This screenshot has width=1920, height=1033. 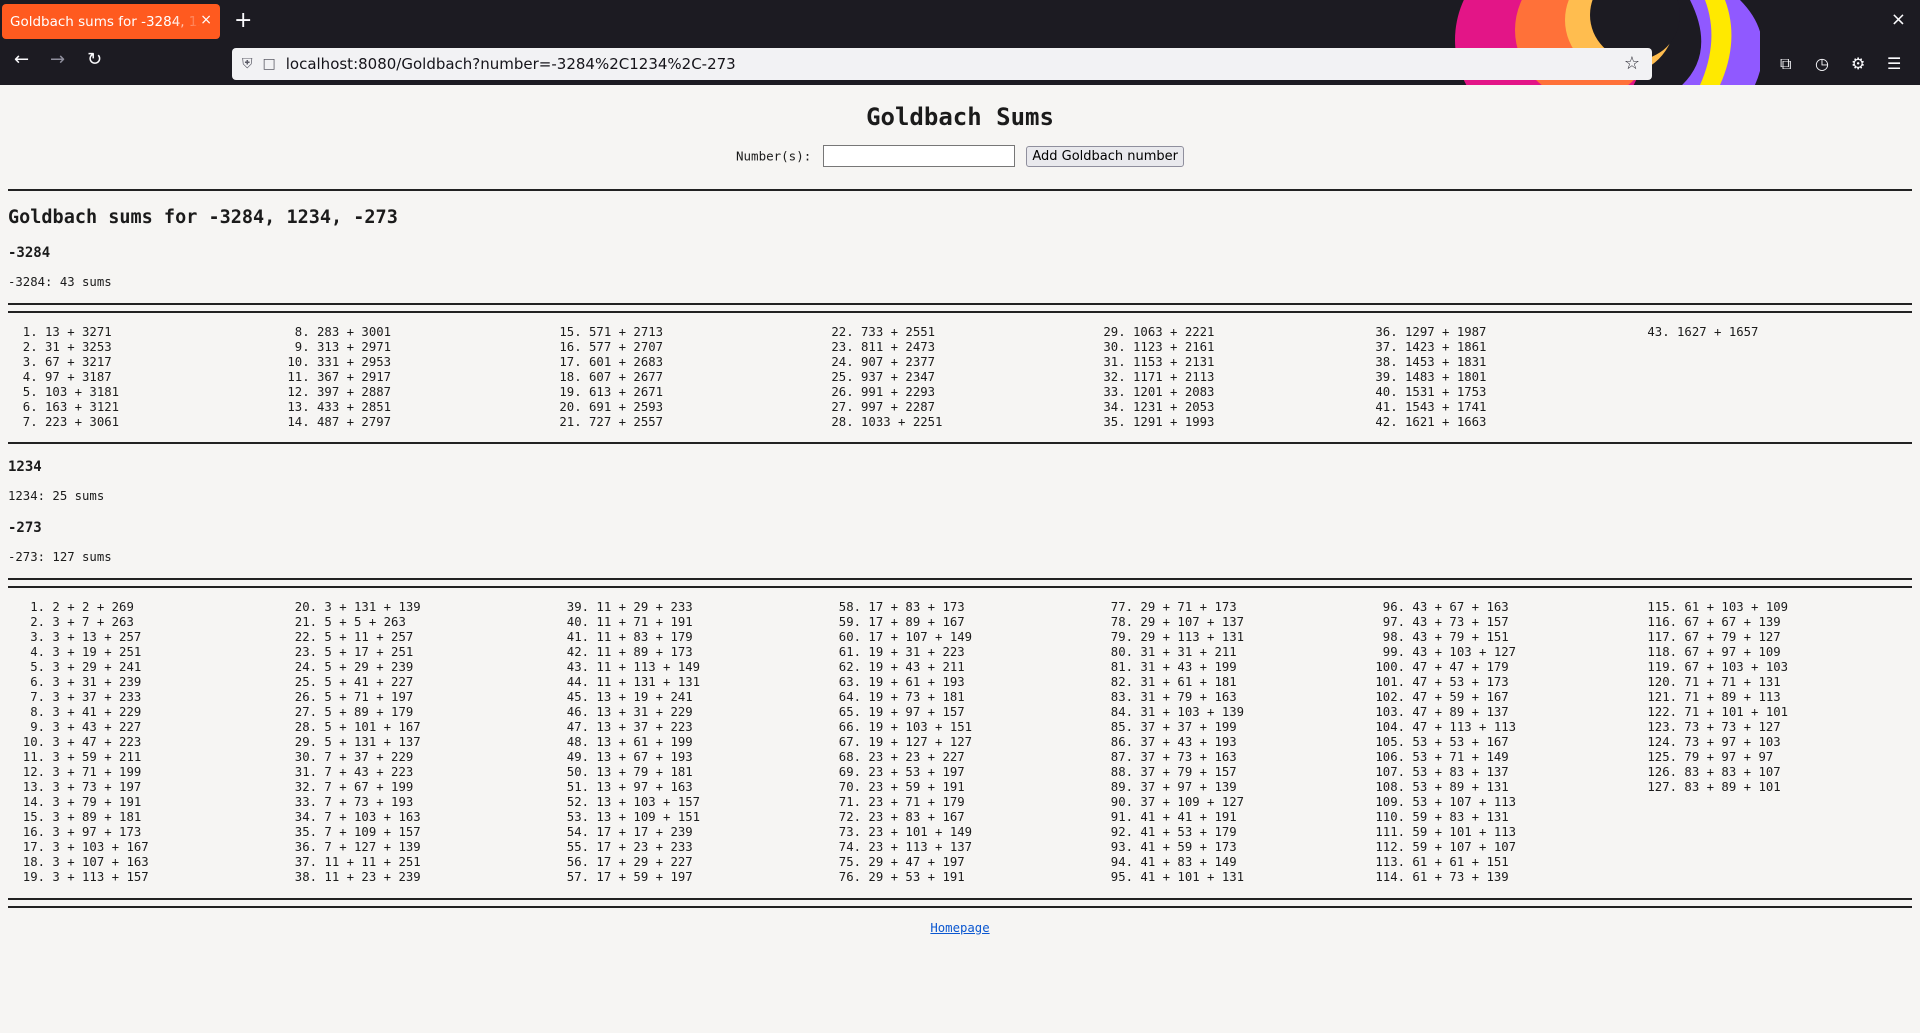 I want to click on sum-item: 29. 1063 + 2221, so click(x=1155, y=332).